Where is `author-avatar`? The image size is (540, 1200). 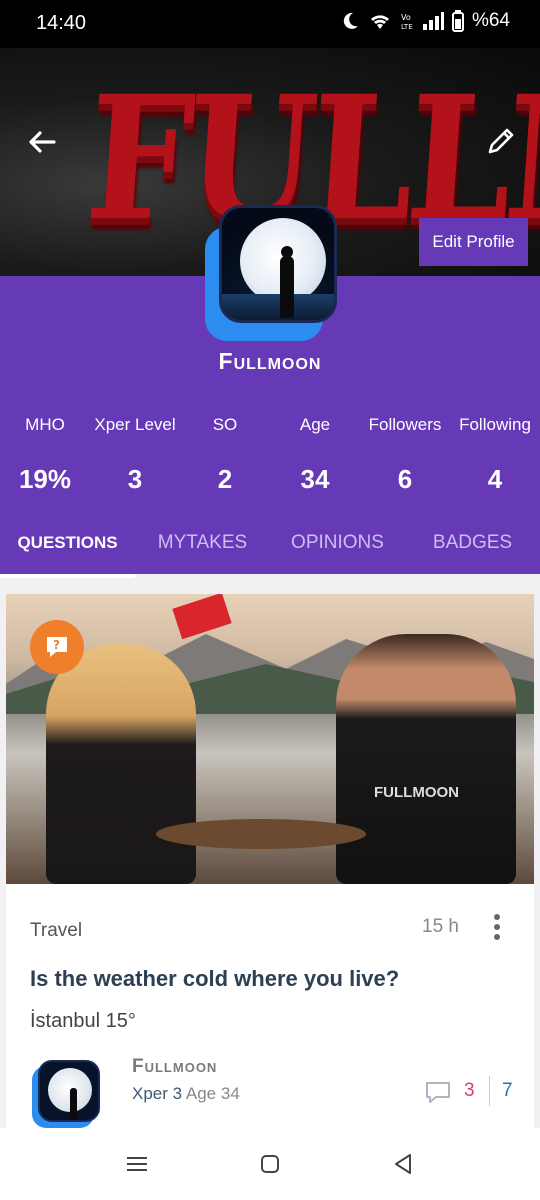 author-avatar is located at coordinates (67, 1094).